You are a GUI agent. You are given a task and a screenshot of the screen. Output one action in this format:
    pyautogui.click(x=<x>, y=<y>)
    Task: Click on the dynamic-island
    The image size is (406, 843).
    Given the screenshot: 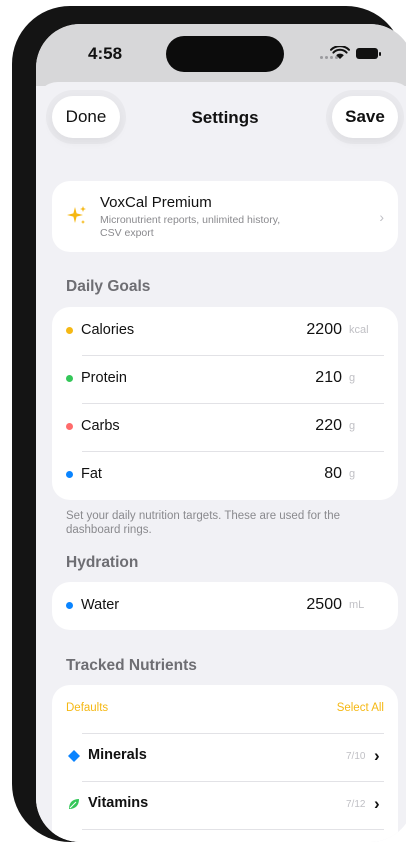 What is the action you would take?
    pyautogui.click(x=225, y=54)
    